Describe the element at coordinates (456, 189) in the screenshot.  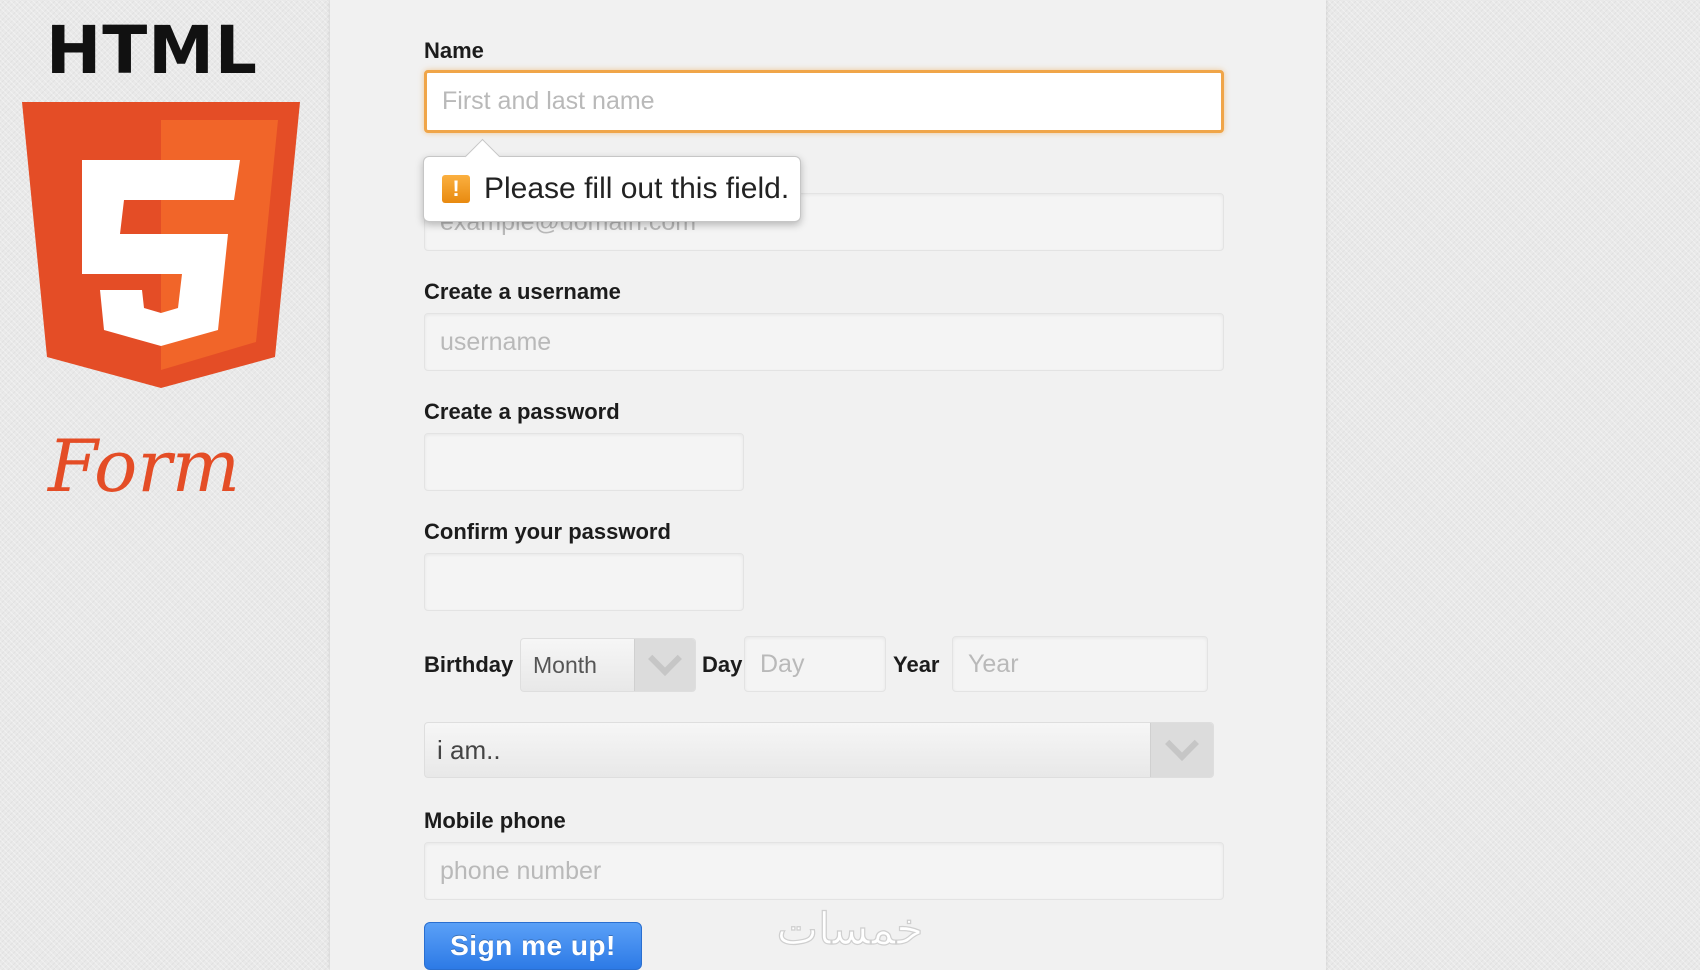
I see `warning-icon: !` at that location.